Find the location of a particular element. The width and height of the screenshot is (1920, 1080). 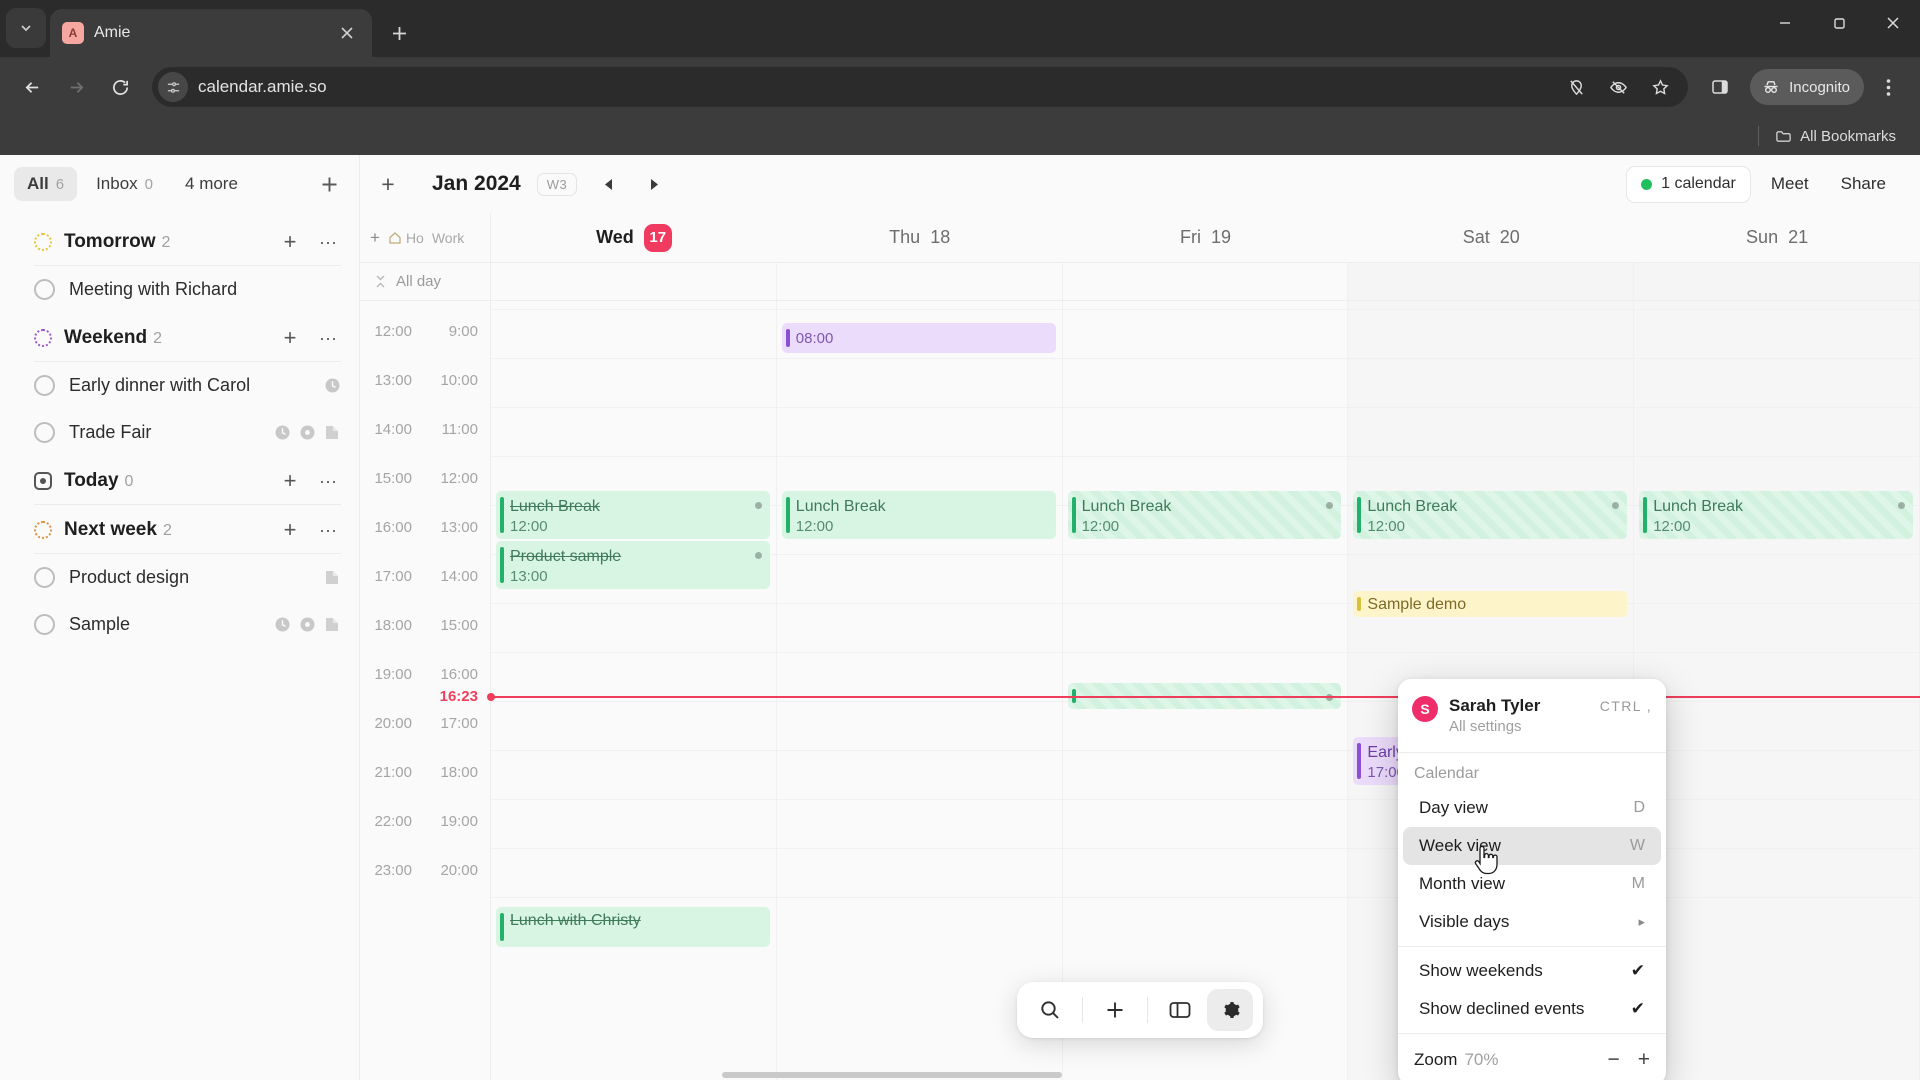

sidebar-filter-all: All 6 is located at coordinates (46, 184).